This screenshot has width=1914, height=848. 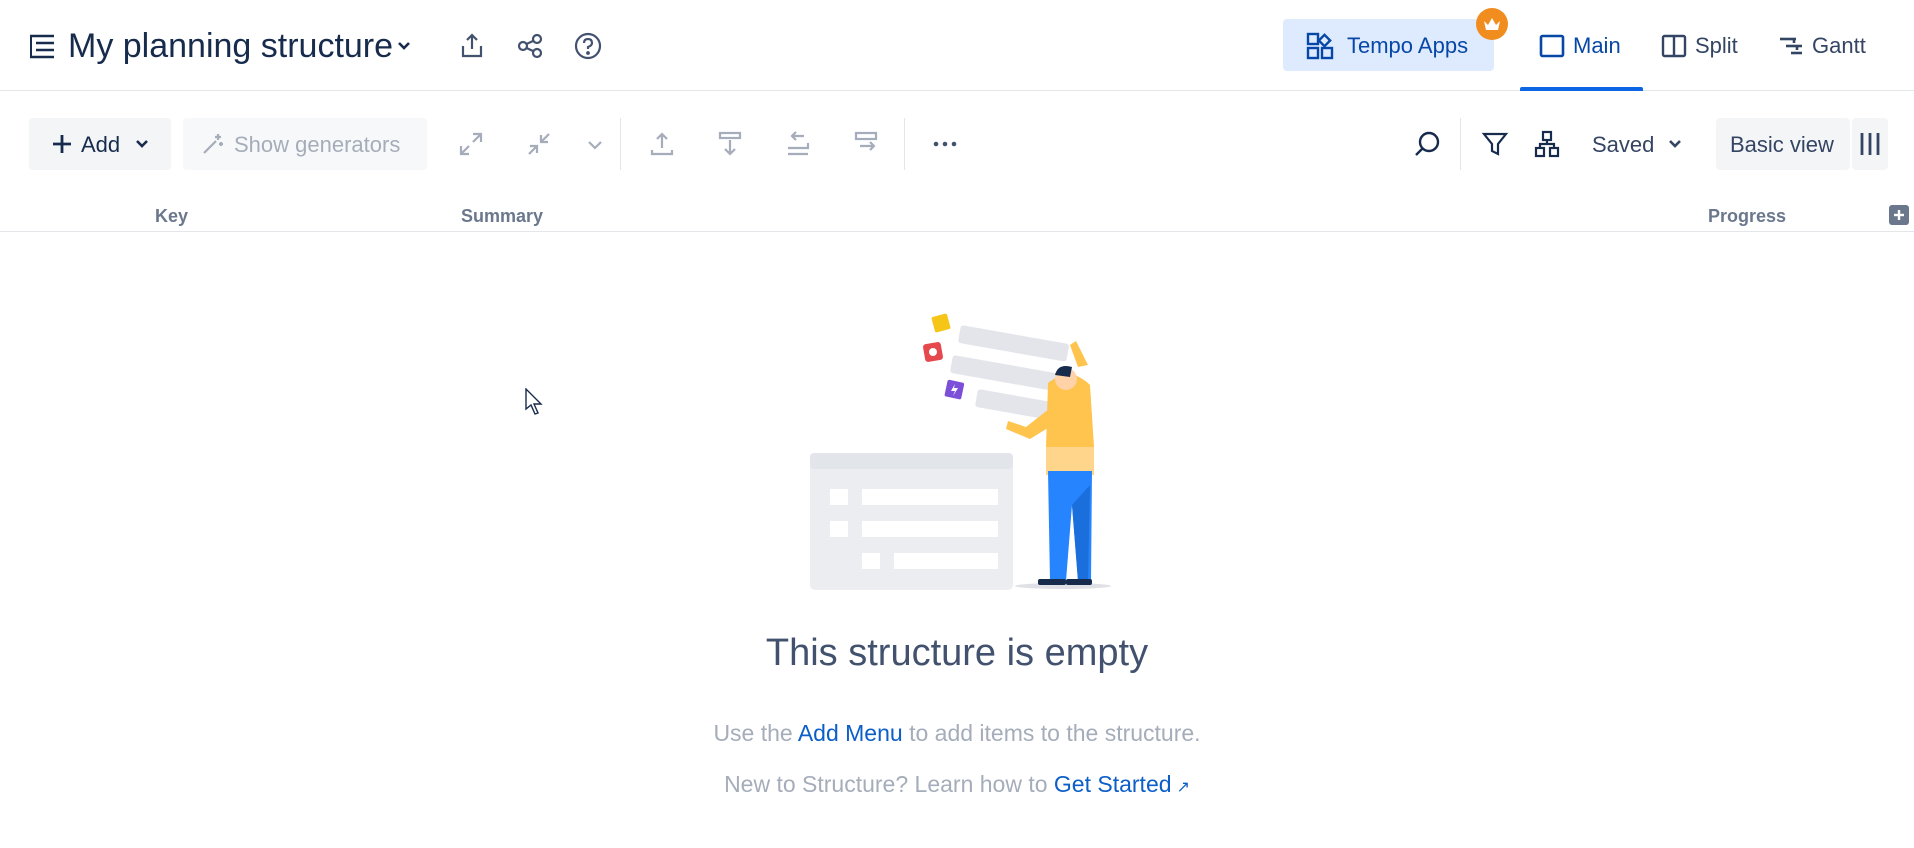 What do you see at coordinates (42, 46) in the screenshot?
I see `structure-icon` at bounding box center [42, 46].